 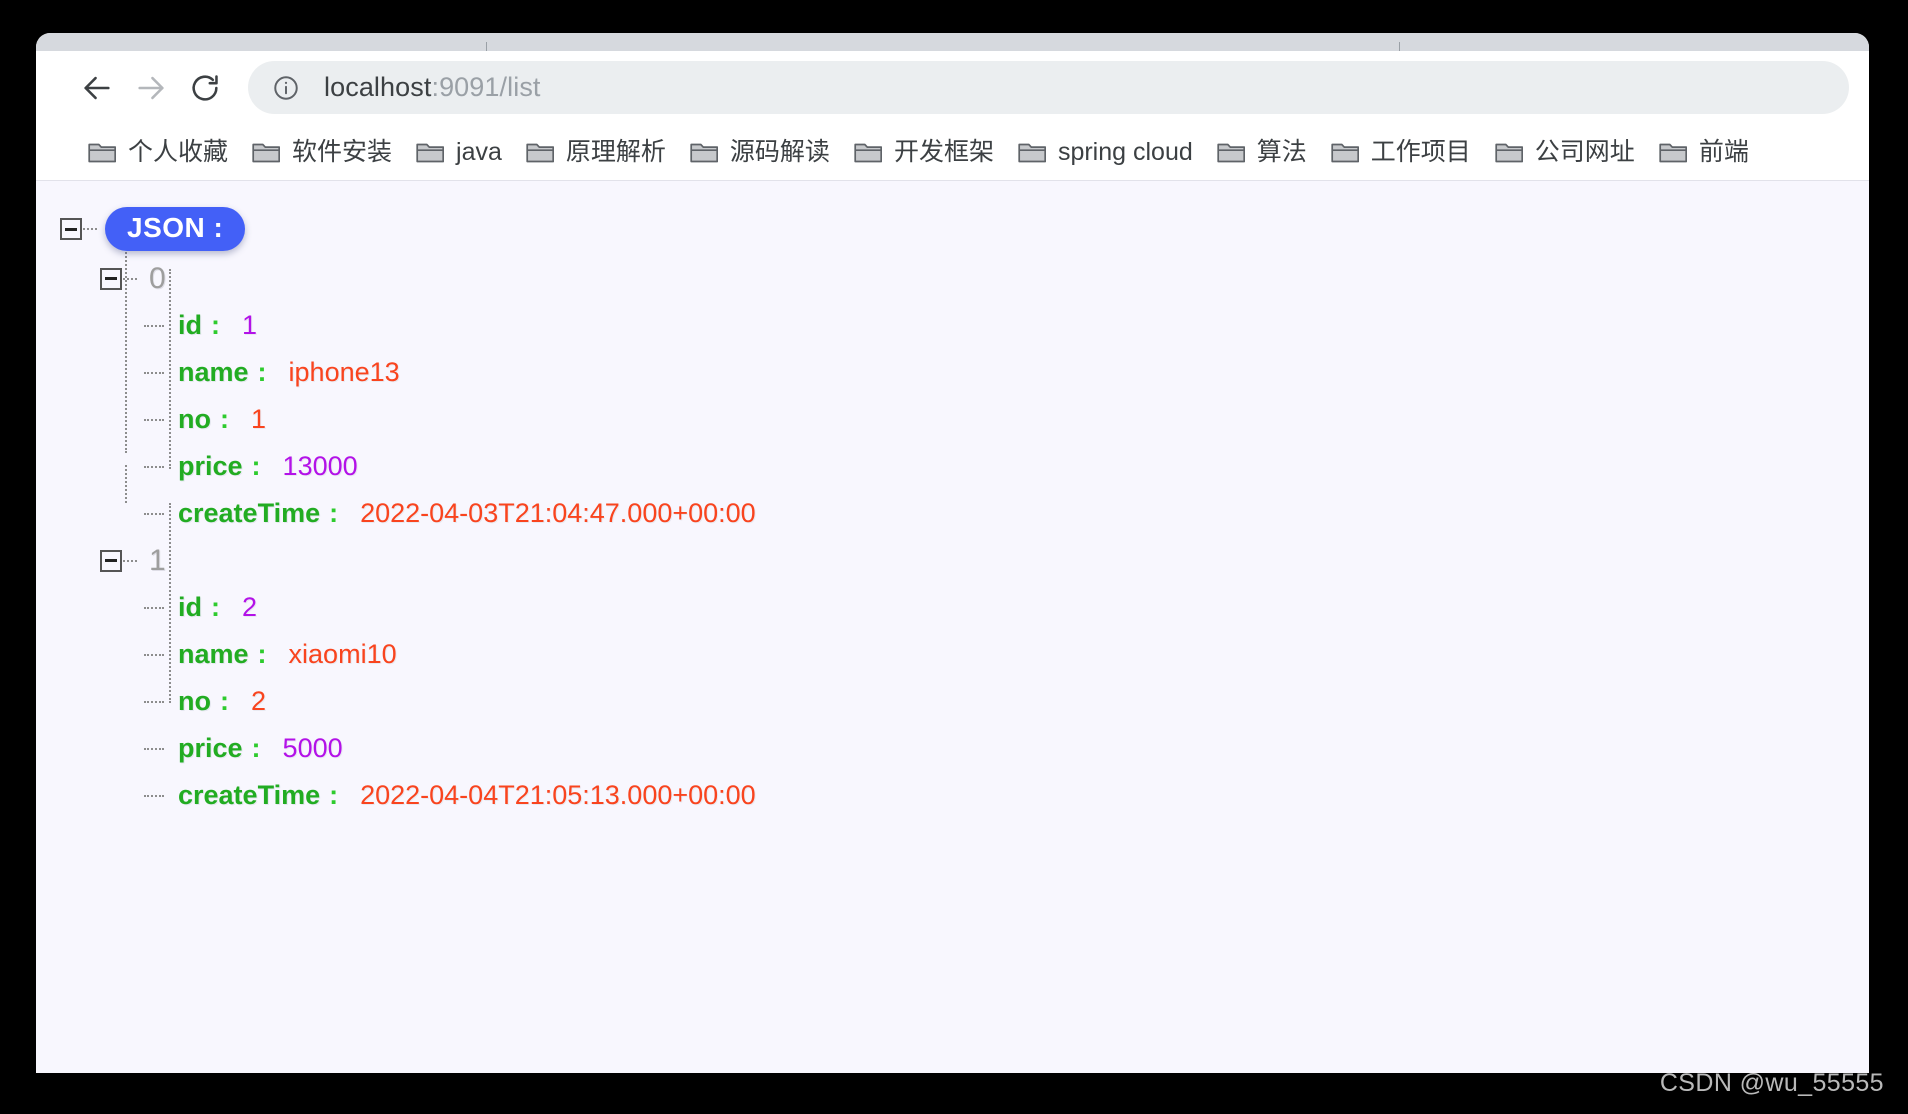 What do you see at coordinates (1006, 654) in the screenshot?
I see `json-field-row: name : xiaomi10` at bounding box center [1006, 654].